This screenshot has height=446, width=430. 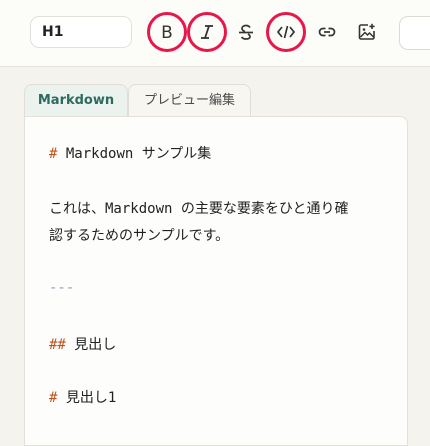 I want to click on line-text: これは、Markdown の主要な要素をひと通り確, so click(x=199, y=209).